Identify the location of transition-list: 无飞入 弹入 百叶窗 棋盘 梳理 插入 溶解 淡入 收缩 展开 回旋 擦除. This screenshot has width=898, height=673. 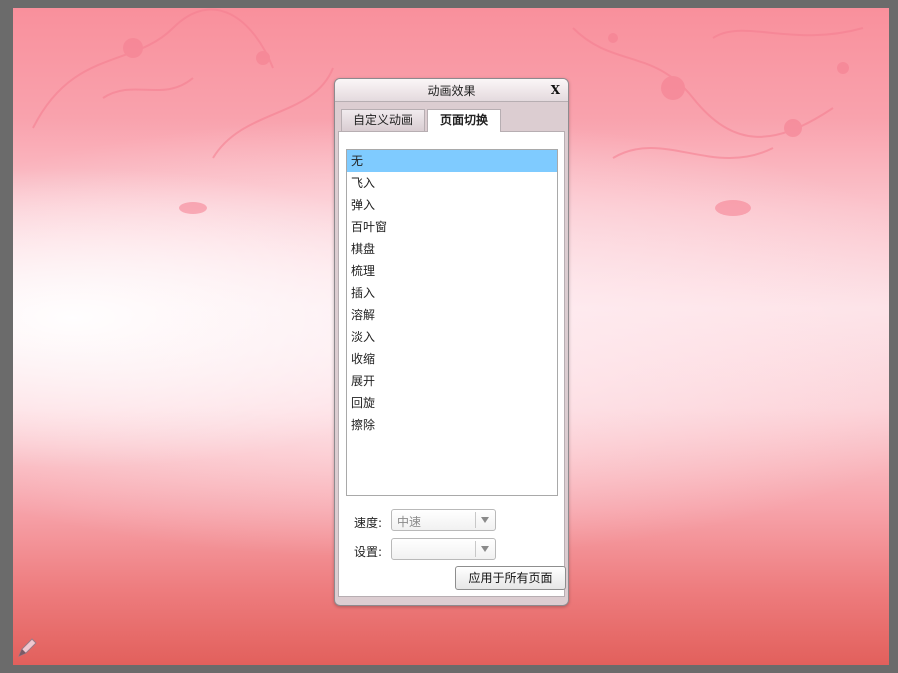
(452, 322).